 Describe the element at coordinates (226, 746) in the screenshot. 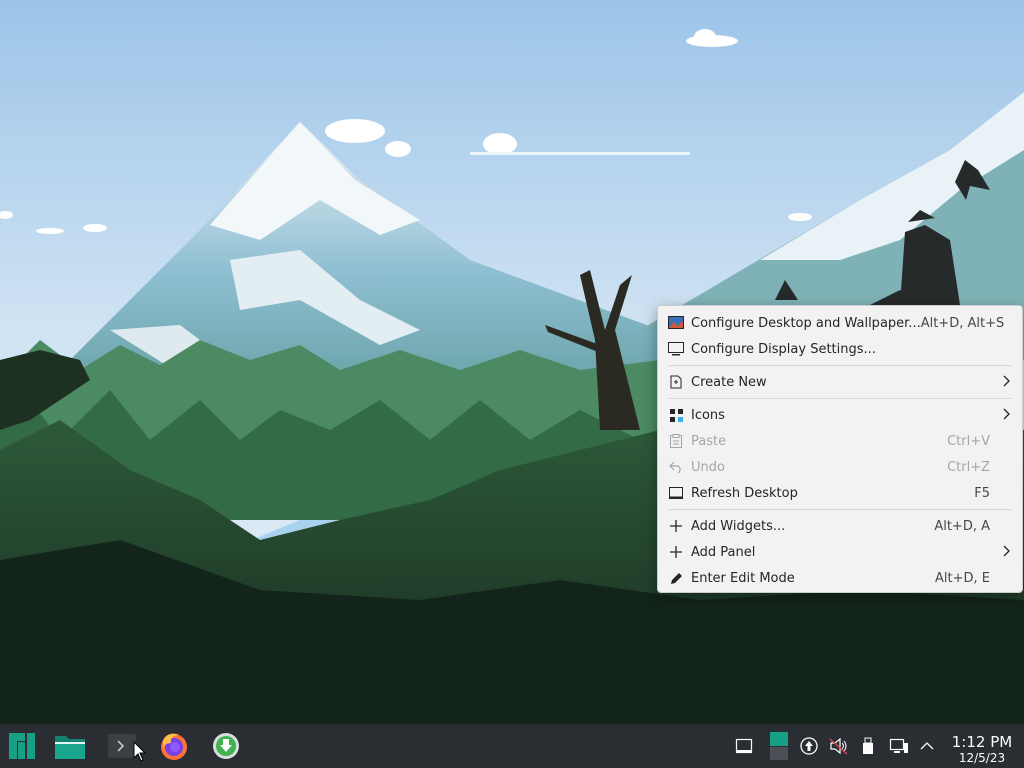

I see `download-manager-icon` at that location.